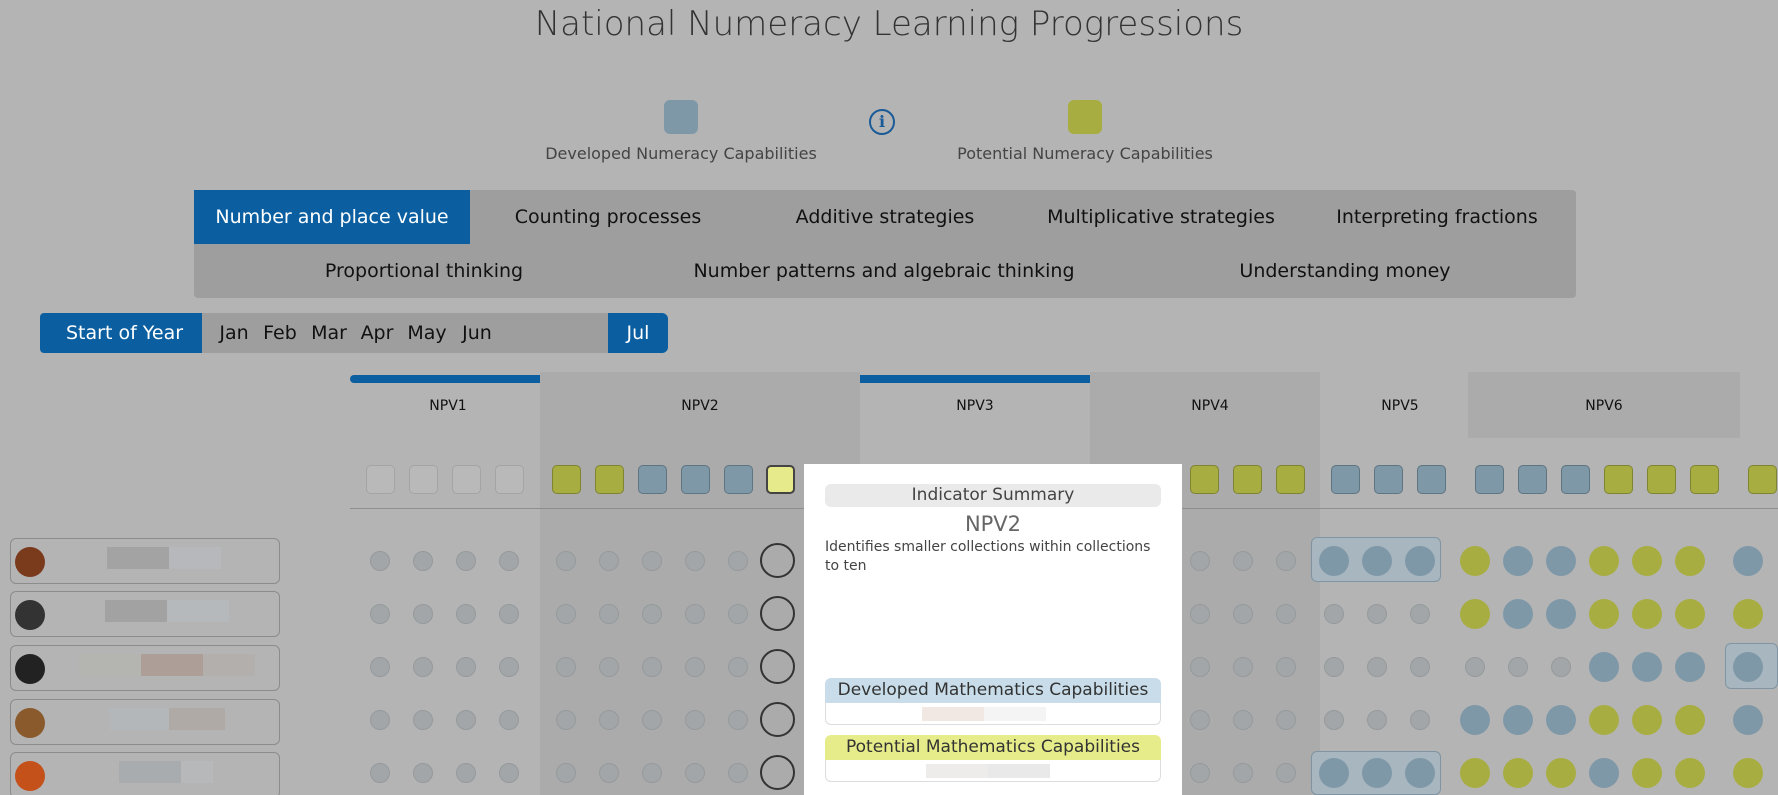 The height and width of the screenshot is (795, 1778). What do you see at coordinates (1161, 217) in the screenshot?
I see `tab-multiplicative-strategies: Multiplicative strategies` at bounding box center [1161, 217].